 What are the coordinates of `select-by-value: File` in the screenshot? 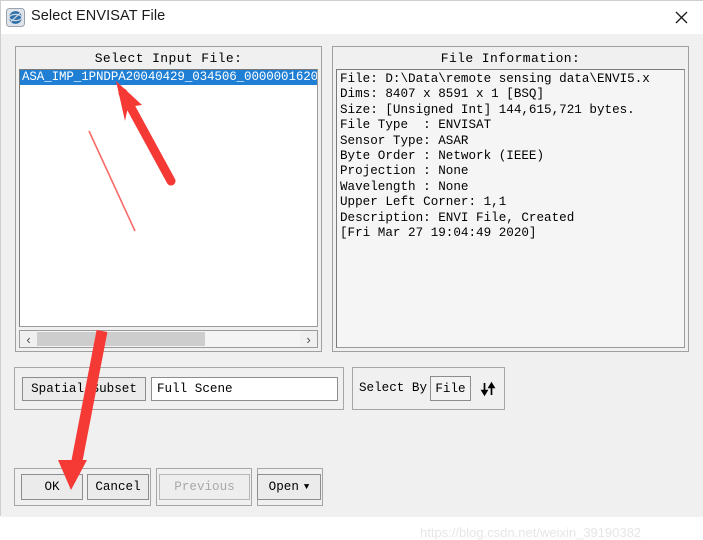 It's located at (450, 388).